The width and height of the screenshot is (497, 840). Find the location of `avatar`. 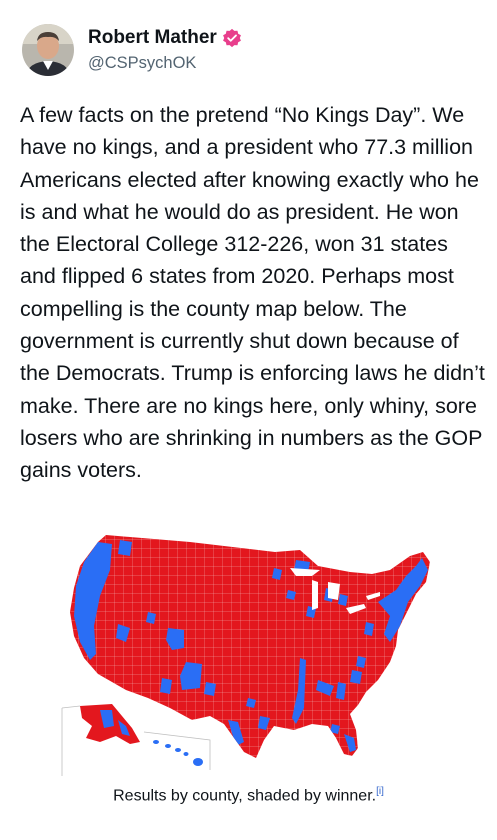

avatar is located at coordinates (48, 50).